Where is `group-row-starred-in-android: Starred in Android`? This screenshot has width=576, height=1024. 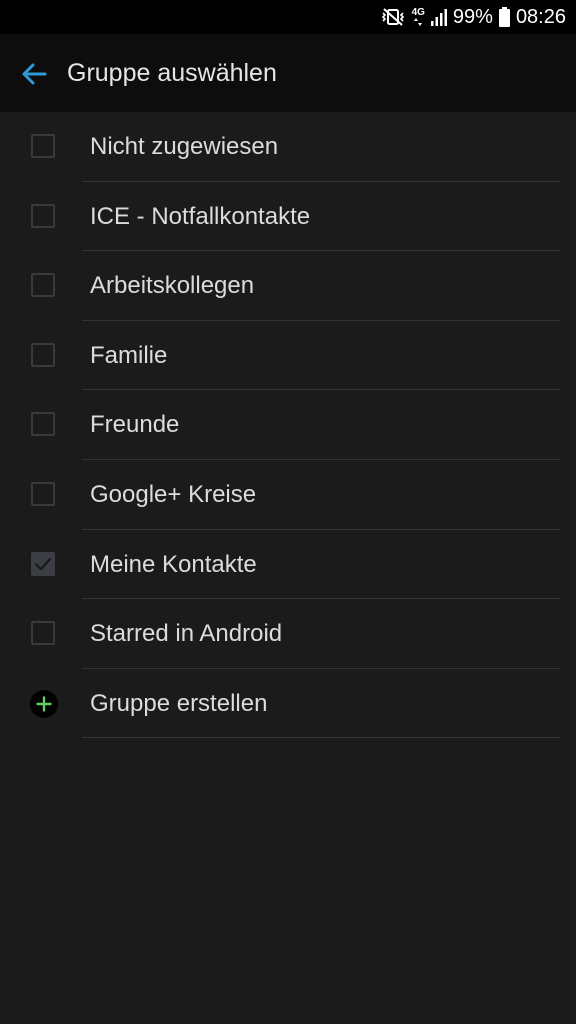 group-row-starred-in-android: Starred in Android is located at coordinates (288, 634).